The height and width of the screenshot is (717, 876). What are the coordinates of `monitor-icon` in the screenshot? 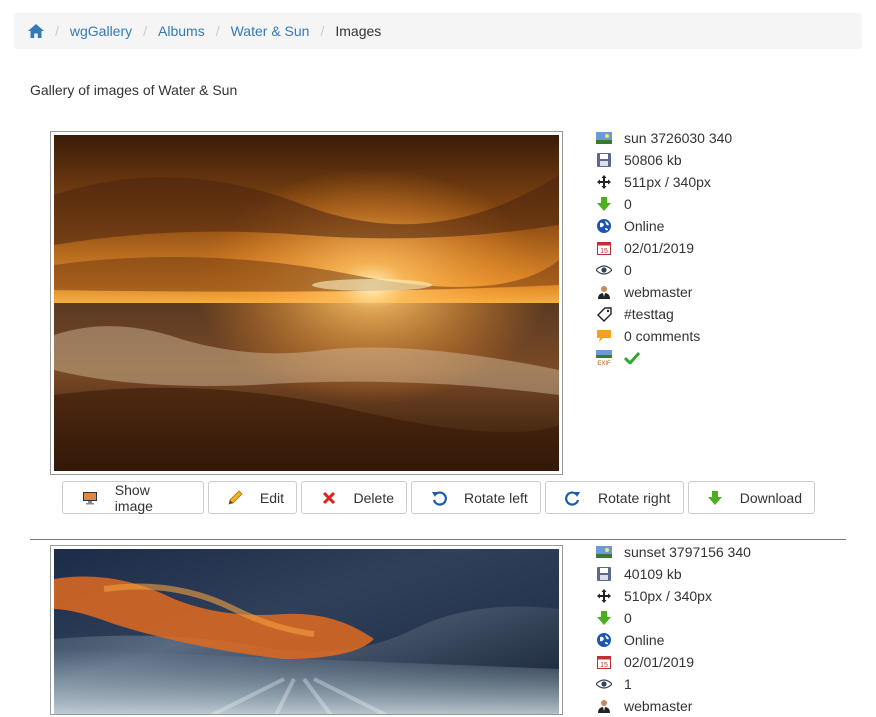 It's located at (90, 498).